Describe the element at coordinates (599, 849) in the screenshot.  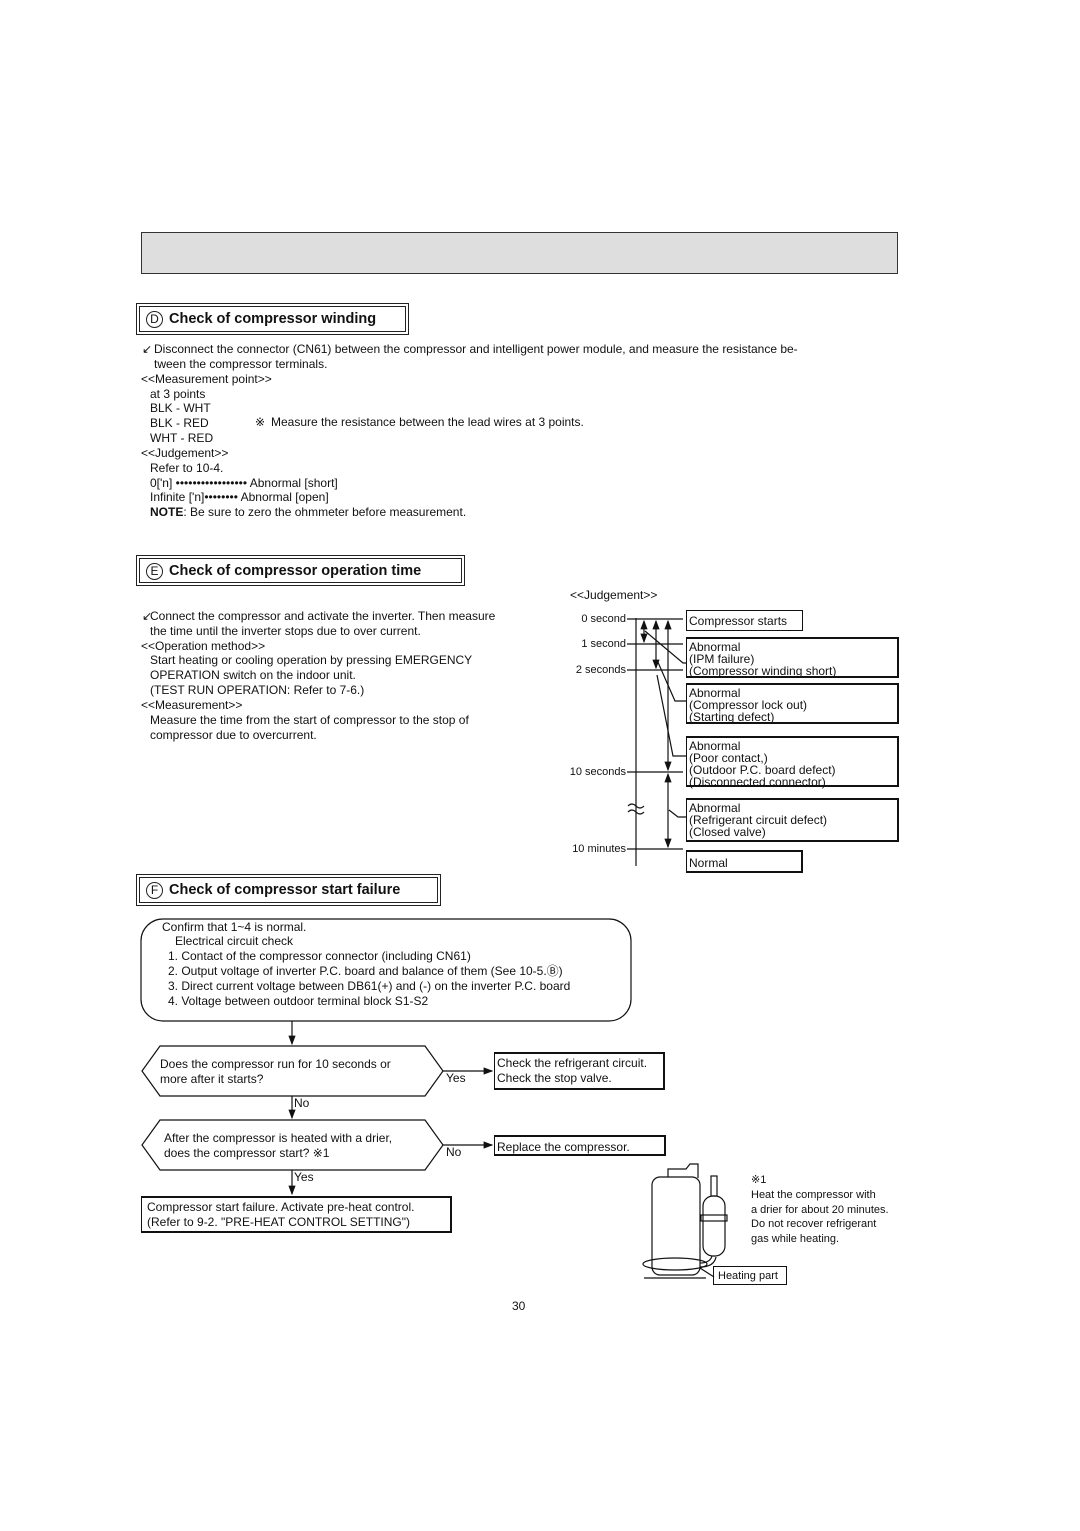
I see `tick-10min: 10 minutes` at that location.